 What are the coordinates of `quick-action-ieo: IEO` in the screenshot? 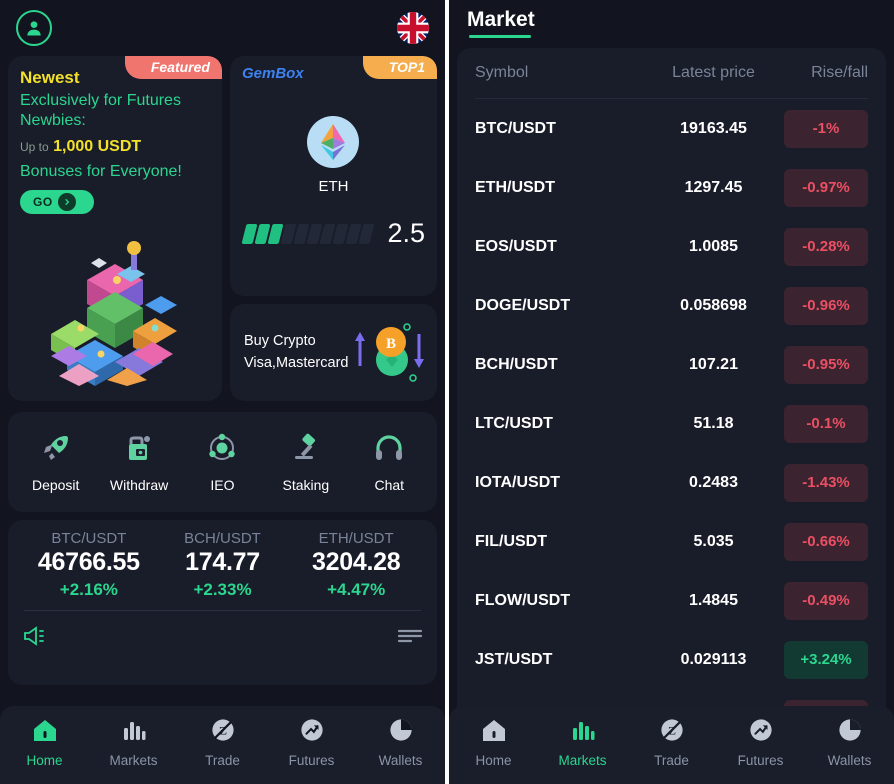 It's located at (222, 462).